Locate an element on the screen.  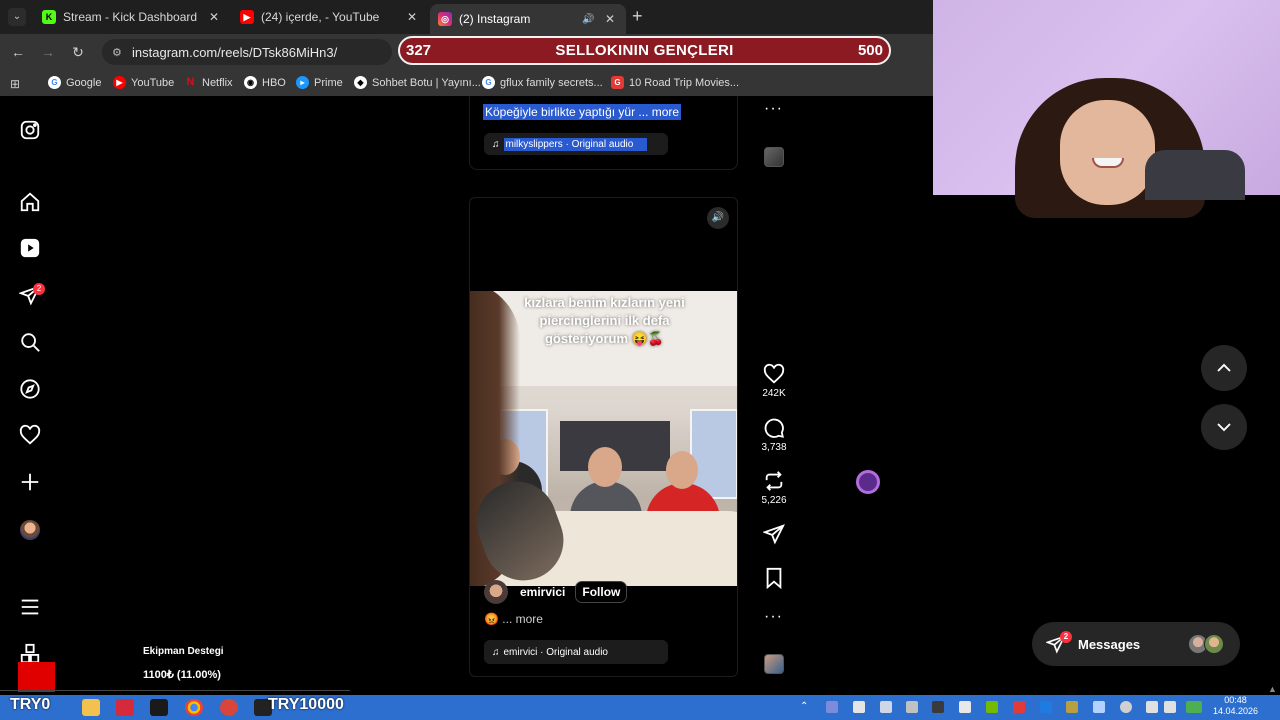
heart-icon is located at coordinates (30, 435).